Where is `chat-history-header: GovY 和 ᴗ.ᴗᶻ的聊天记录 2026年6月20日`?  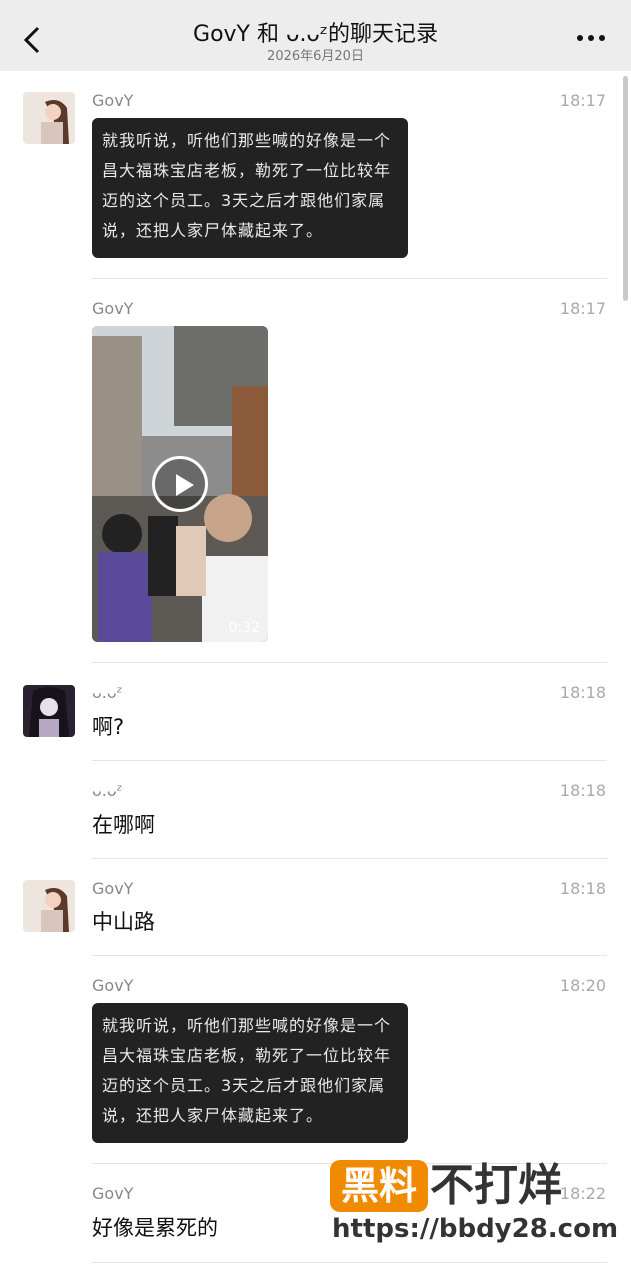
chat-history-header: GovY 和 ᴗ.ᴗᶻ的聊天记录 2026年6月20日 is located at coordinates (315, 35).